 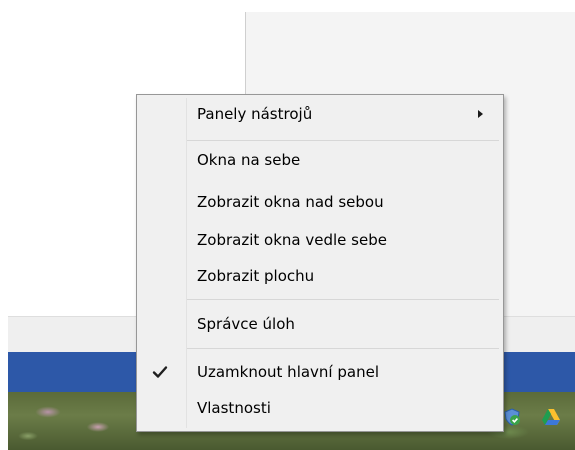 What do you see at coordinates (320, 114) in the screenshot?
I see `menu-item-toolbars: Panely nástrojů` at bounding box center [320, 114].